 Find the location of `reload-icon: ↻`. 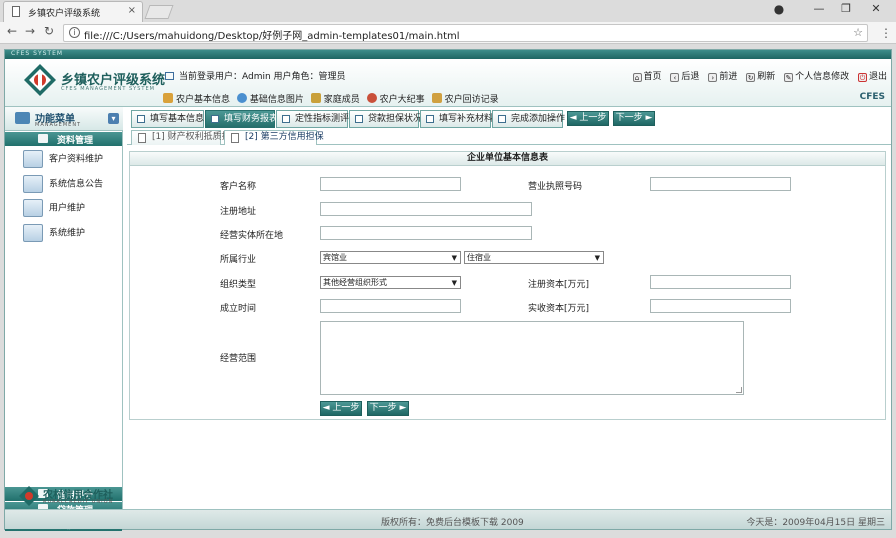

reload-icon: ↻ is located at coordinates (49, 31).